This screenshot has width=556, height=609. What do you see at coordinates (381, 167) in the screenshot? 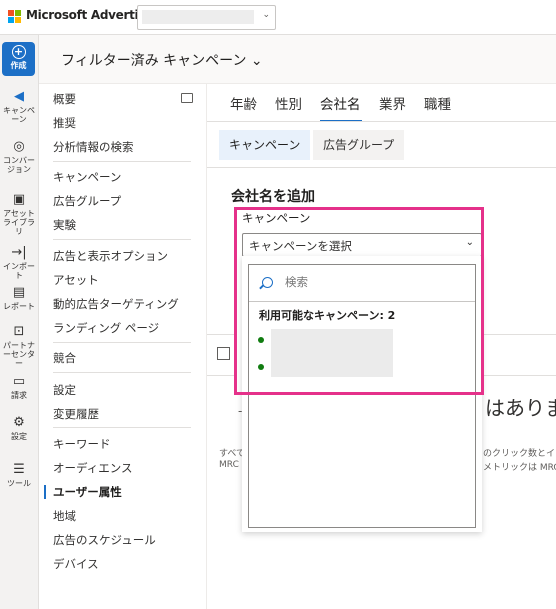
I see `segment-divider` at bounding box center [381, 167].